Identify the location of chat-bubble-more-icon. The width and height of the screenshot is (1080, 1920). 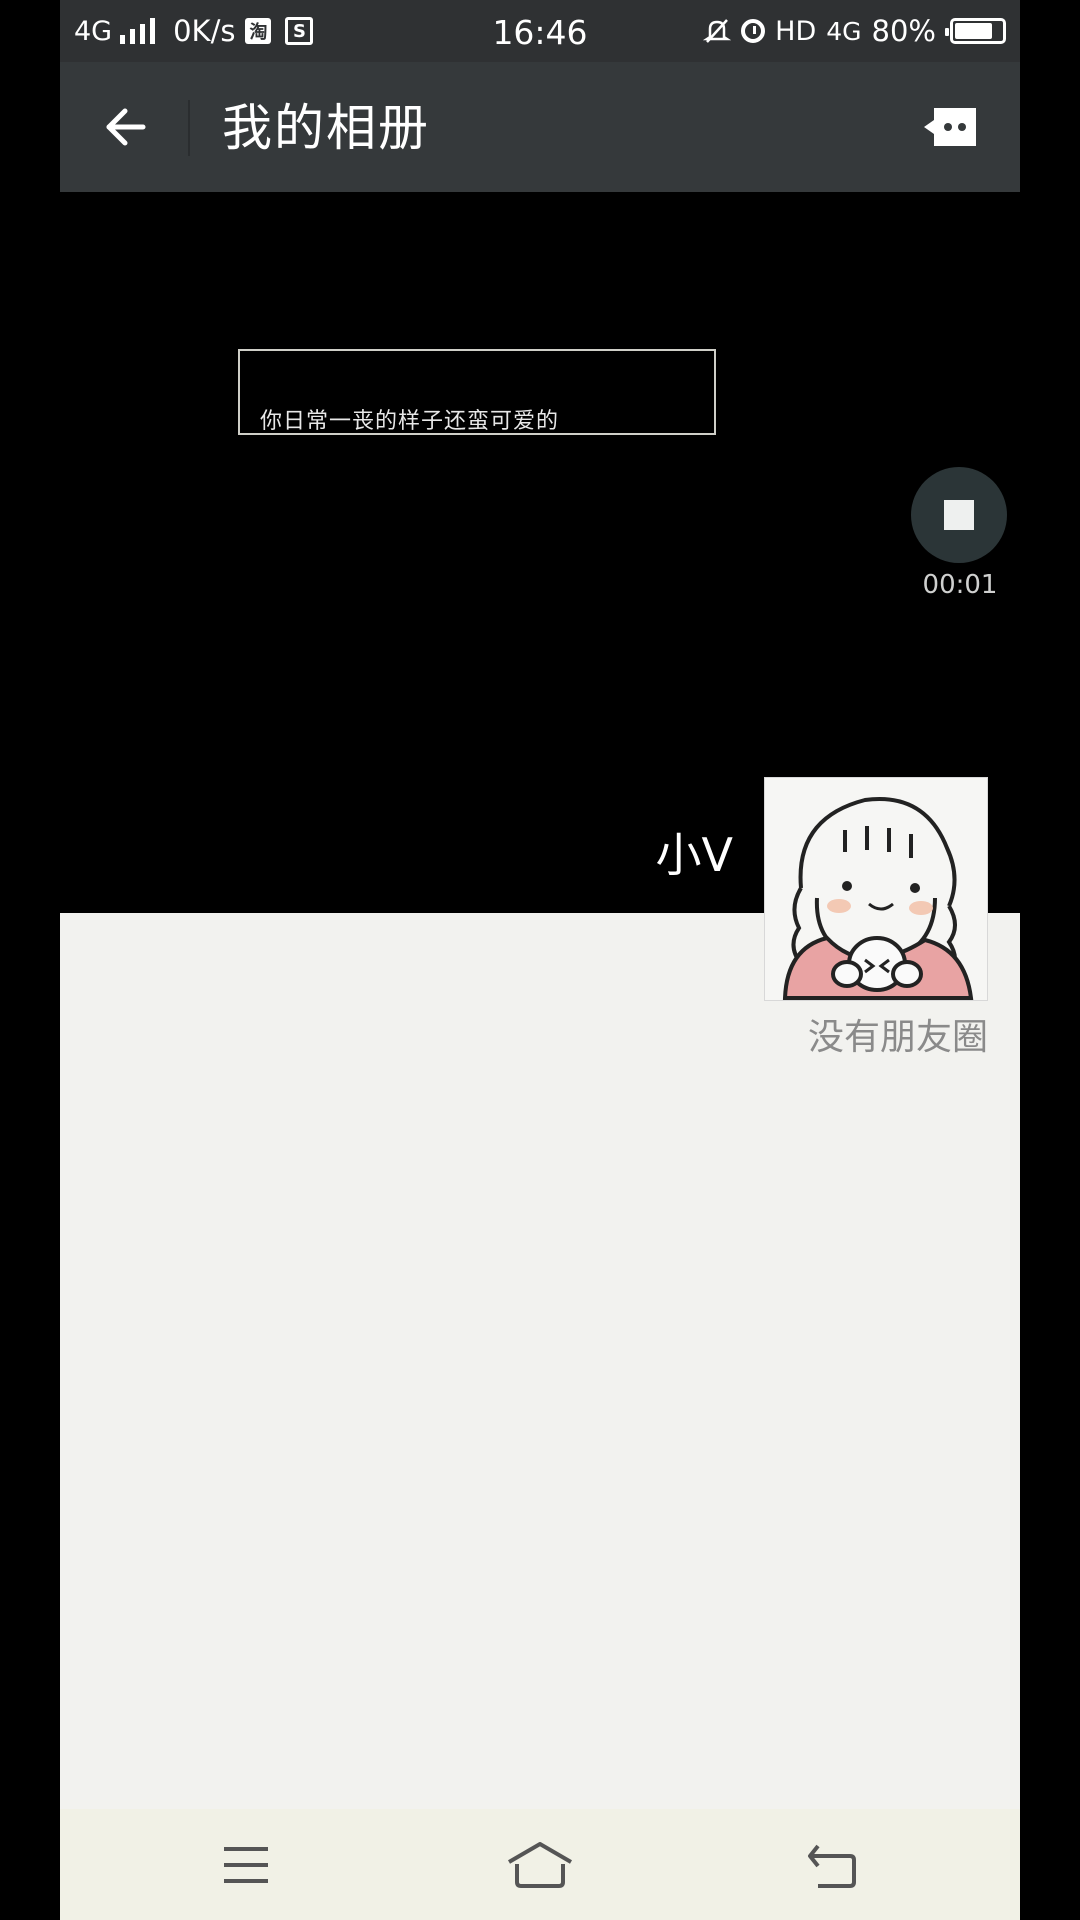
(950, 127).